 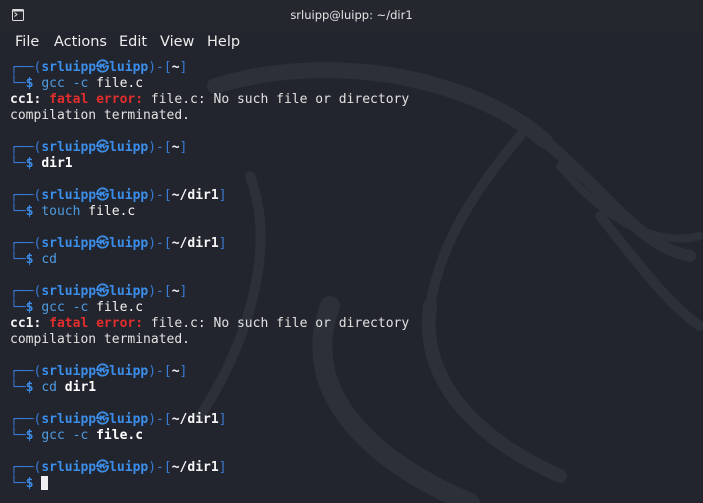 What do you see at coordinates (30, 99) in the screenshot?
I see `diagnostic-source: cc1:` at bounding box center [30, 99].